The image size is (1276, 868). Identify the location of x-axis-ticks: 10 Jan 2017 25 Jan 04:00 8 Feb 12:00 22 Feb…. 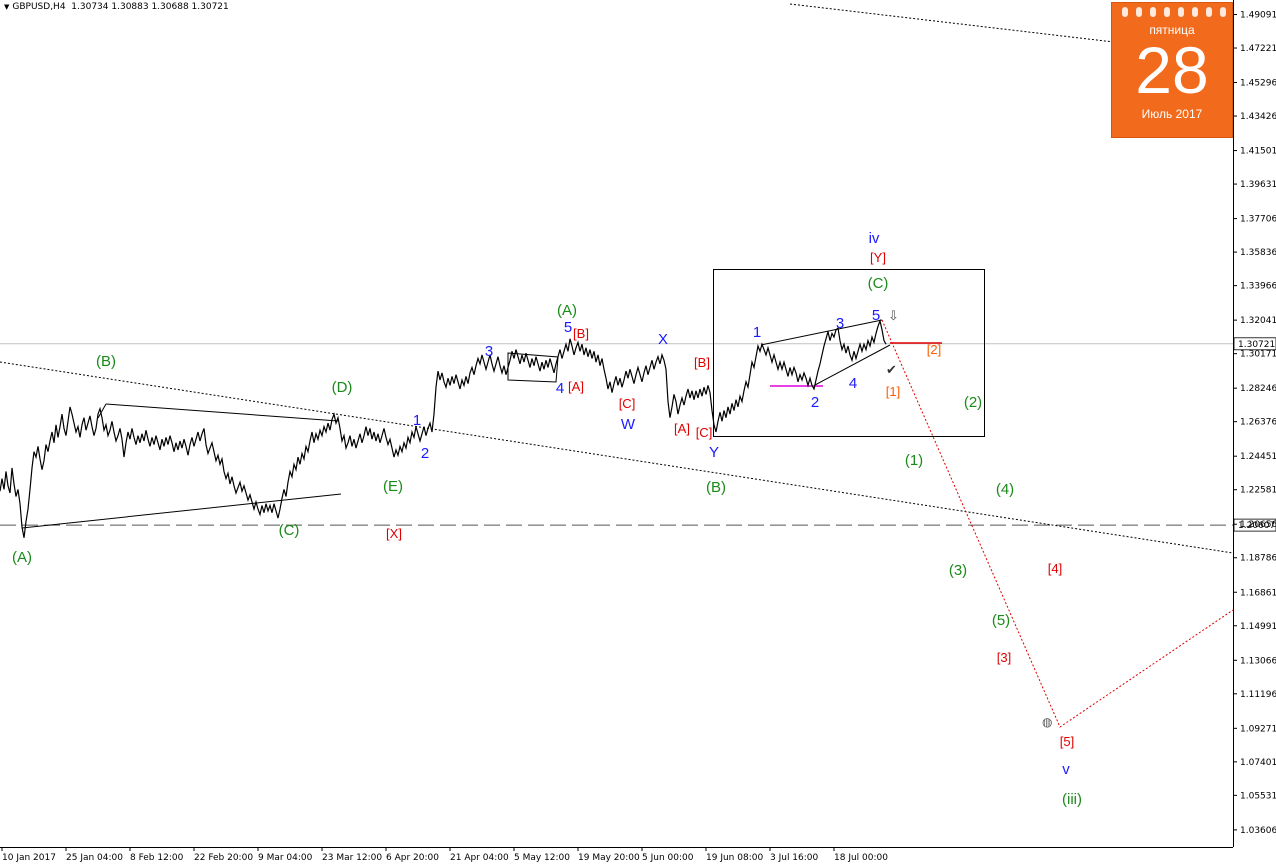
(444, 855).